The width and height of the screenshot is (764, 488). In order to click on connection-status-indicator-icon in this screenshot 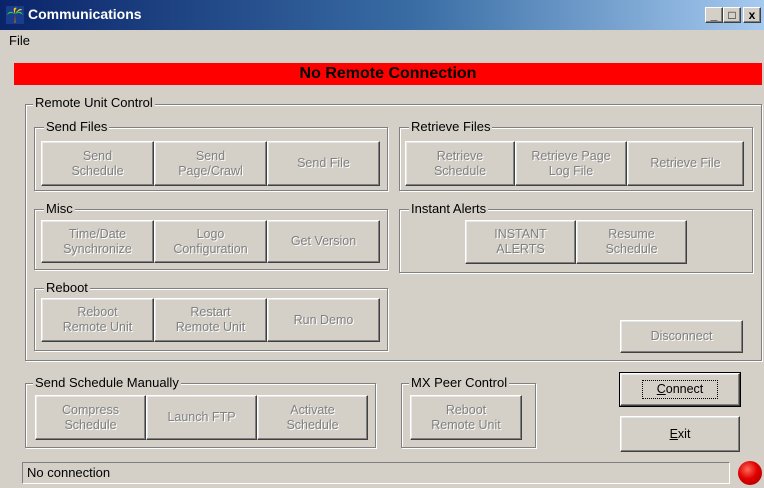, I will do `click(750, 473)`.